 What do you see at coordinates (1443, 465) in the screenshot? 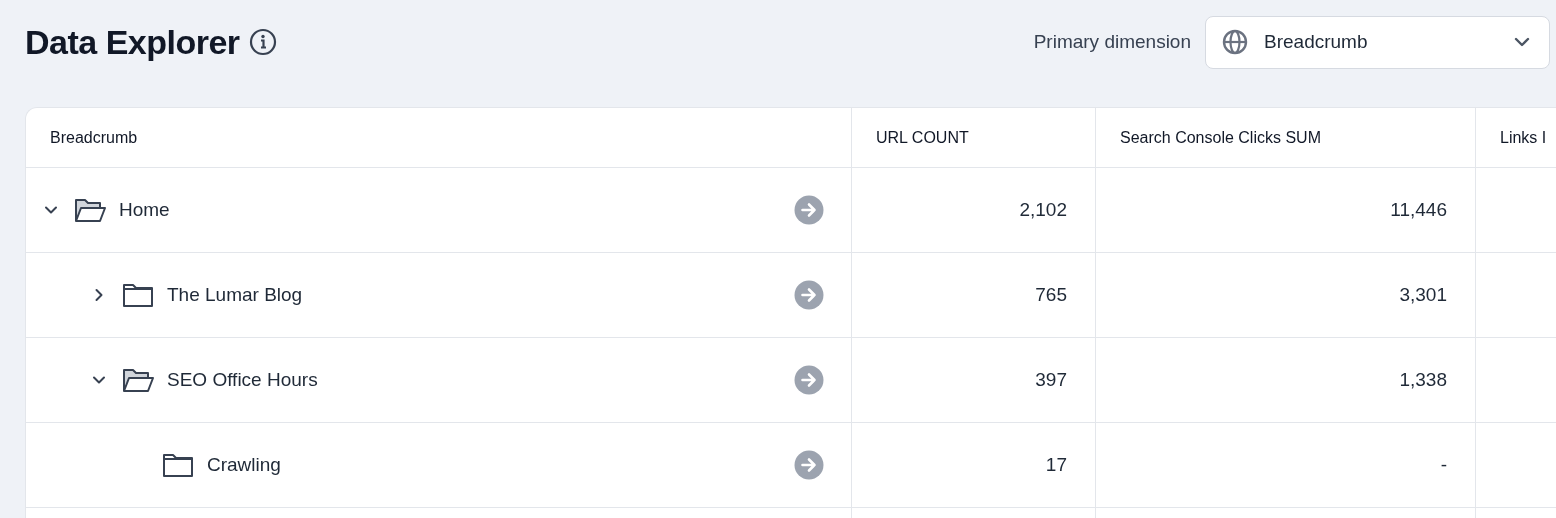
I see `table-cell: -` at bounding box center [1443, 465].